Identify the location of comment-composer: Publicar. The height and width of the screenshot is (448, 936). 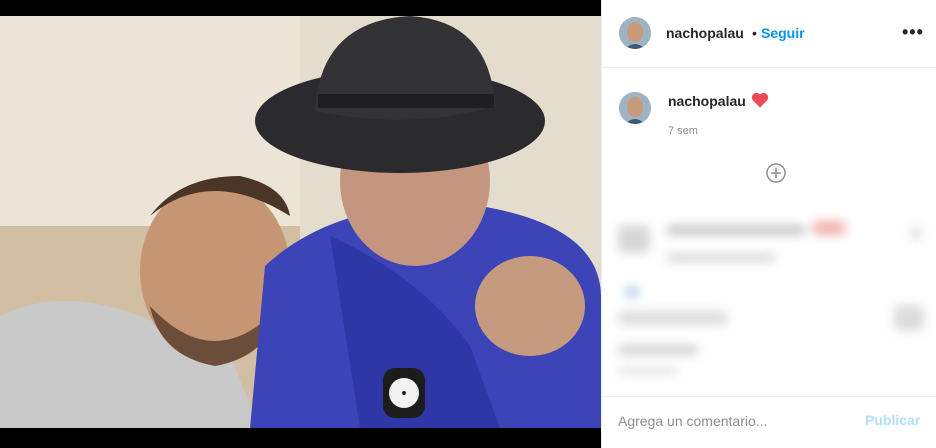
(769, 422).